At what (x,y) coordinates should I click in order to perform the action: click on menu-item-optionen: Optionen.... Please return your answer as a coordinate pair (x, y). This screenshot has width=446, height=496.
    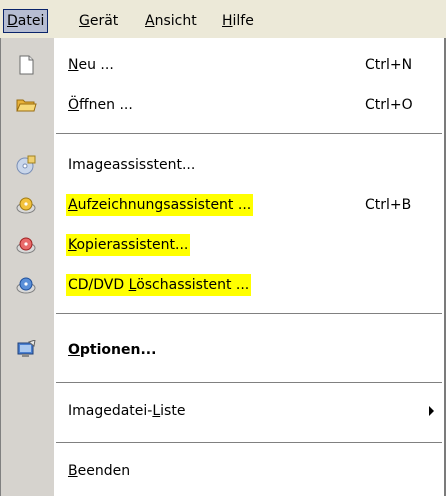
    Looking at the image, I should click on (222, 350).